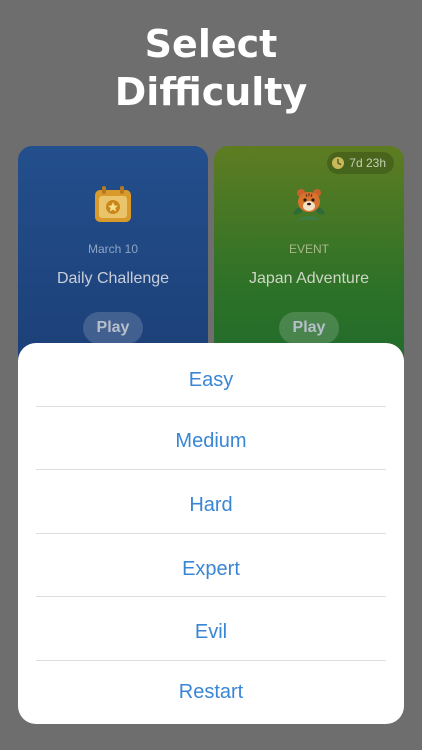  What do you see at coordinates (211, 68) in the screenshot?
I see `page-title: Select Difficulty` at bounding box center [211, 68].